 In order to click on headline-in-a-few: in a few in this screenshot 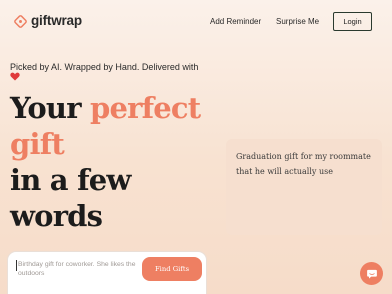, I will do `click(70, 180)`.